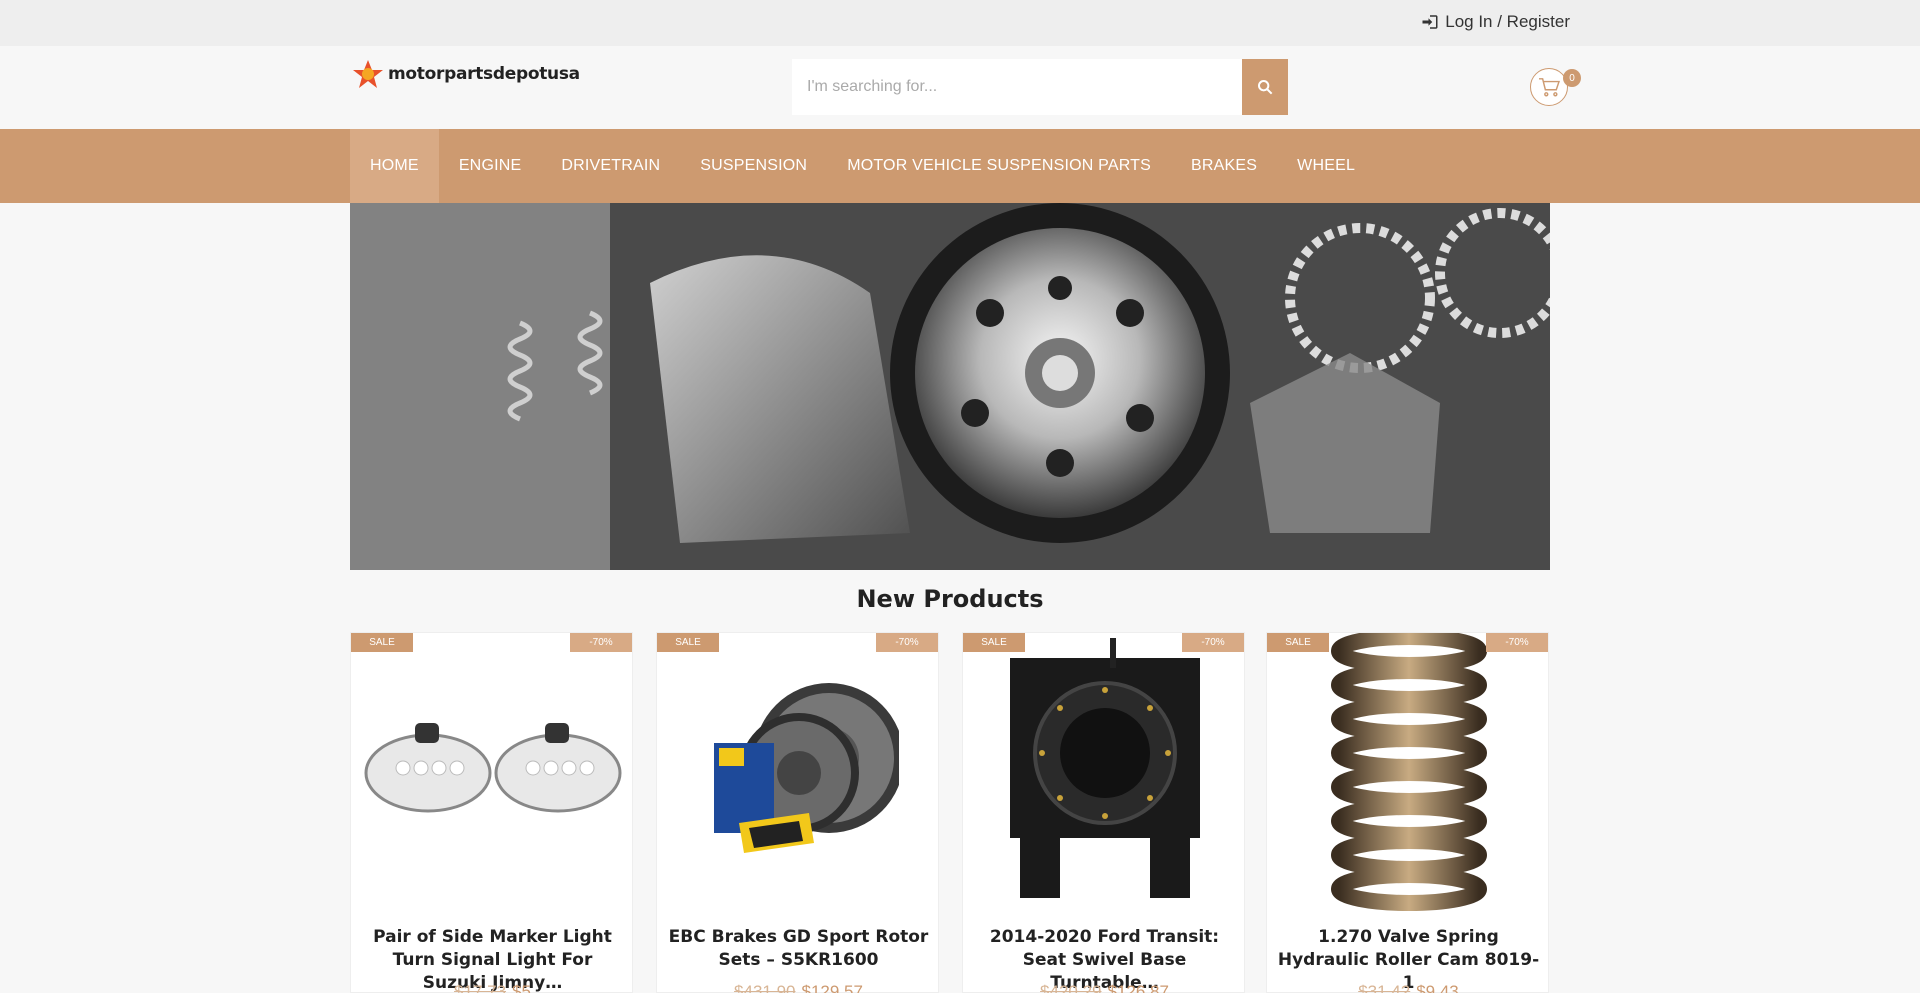 The width and height of the screenshot is (1920, 993). I want to click on cart-count-badge: 0, so click(1572, 78).